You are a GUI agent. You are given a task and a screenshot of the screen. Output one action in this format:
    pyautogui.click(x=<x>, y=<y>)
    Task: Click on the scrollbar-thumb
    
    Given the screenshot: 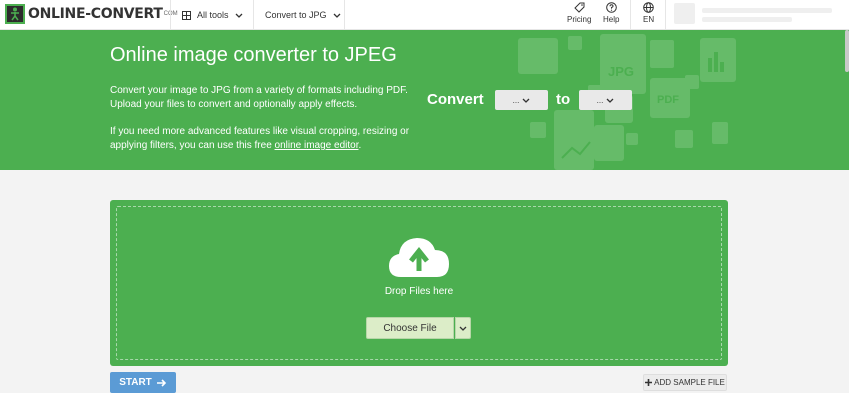 What is the action you would take?
    pyautogui.click(x=847, y=51)
    